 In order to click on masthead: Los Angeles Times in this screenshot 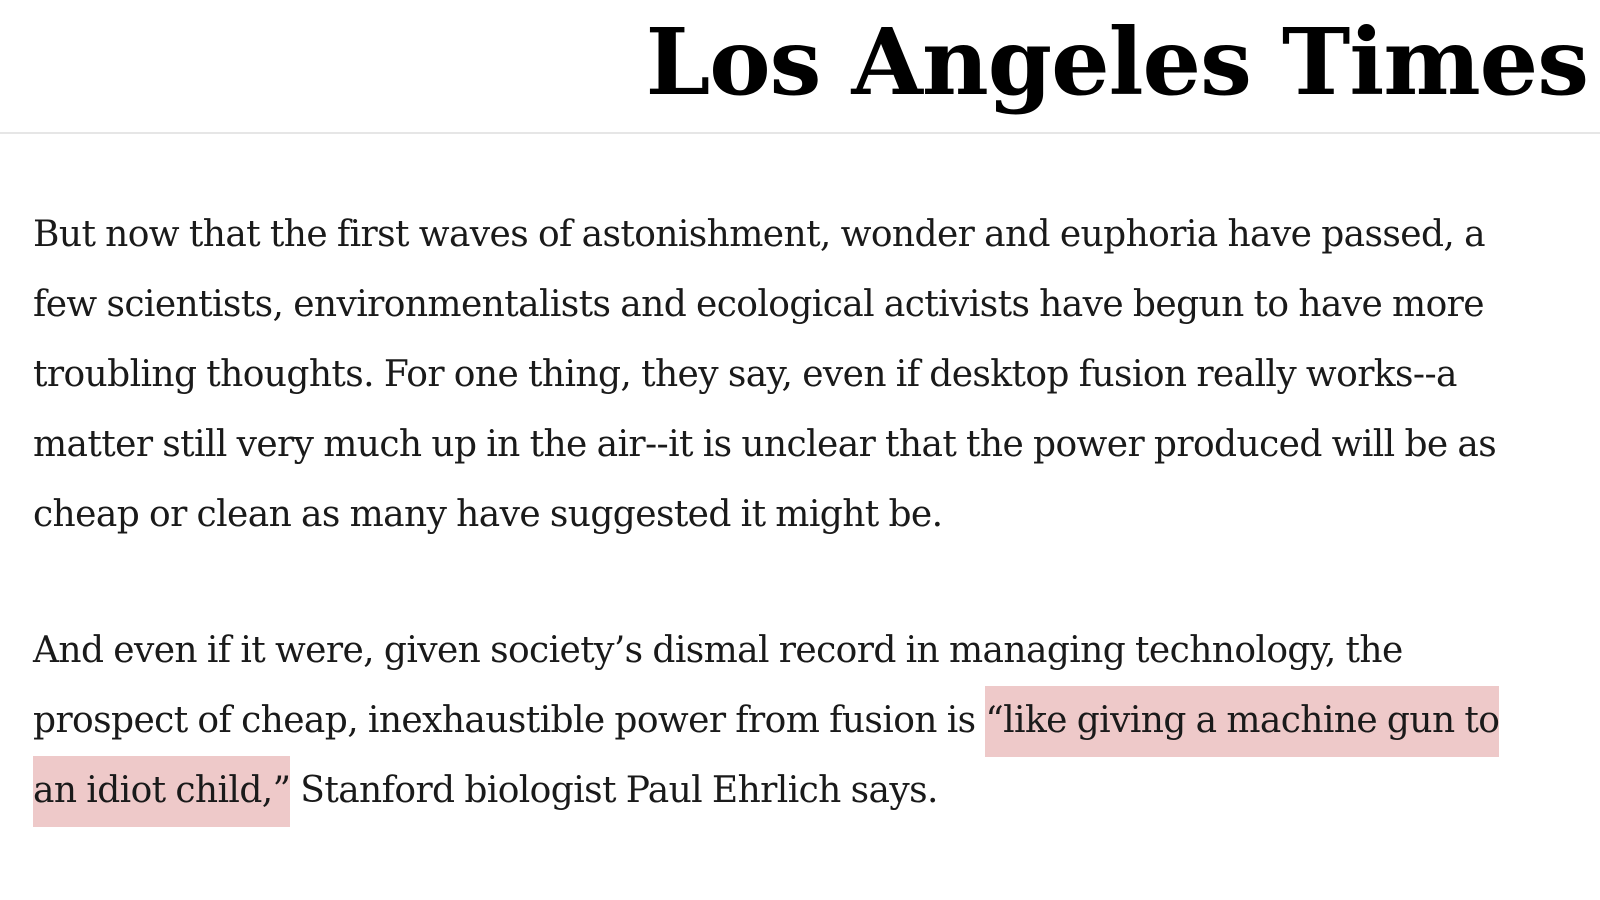, I will do `click(800, 67)`.